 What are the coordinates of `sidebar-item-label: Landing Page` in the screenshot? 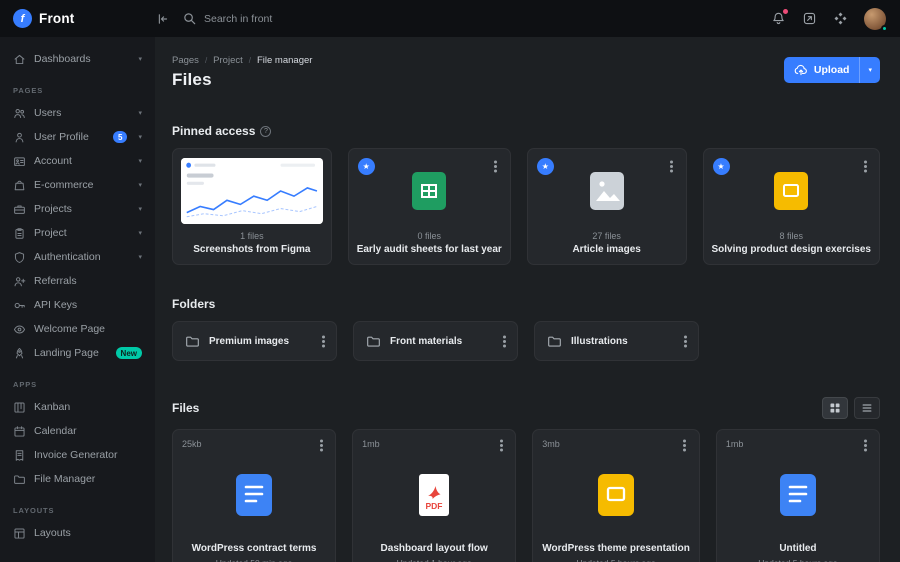 It's located at (66, 353).